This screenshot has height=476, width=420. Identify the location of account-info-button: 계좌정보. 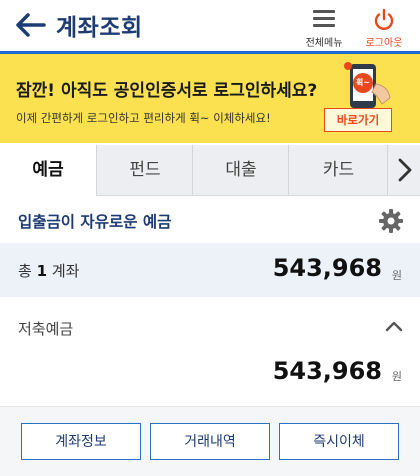
(81, 441).